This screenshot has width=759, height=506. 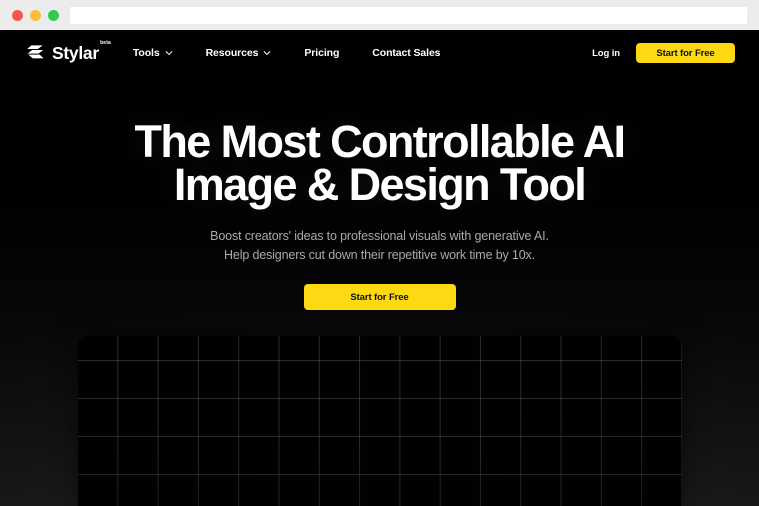 I want to click on maximize-window-button, so click(x=53, y=15).